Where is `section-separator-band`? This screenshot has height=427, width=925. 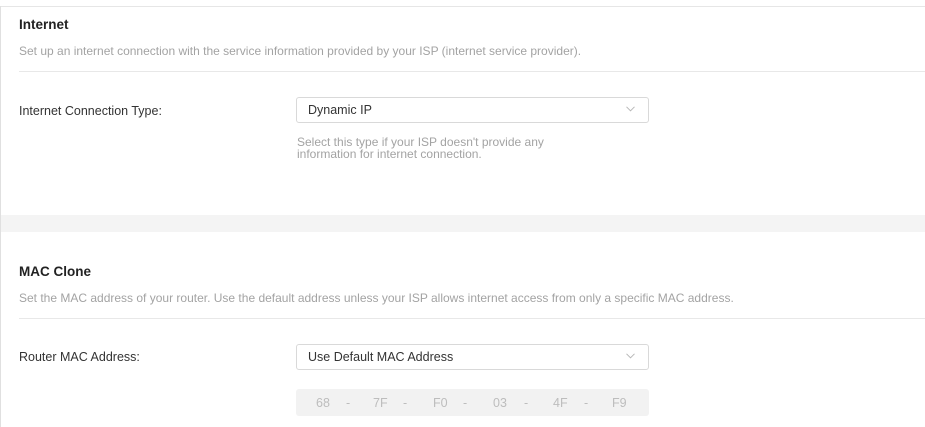
section-separator-band is located at coordinates (463, 223).